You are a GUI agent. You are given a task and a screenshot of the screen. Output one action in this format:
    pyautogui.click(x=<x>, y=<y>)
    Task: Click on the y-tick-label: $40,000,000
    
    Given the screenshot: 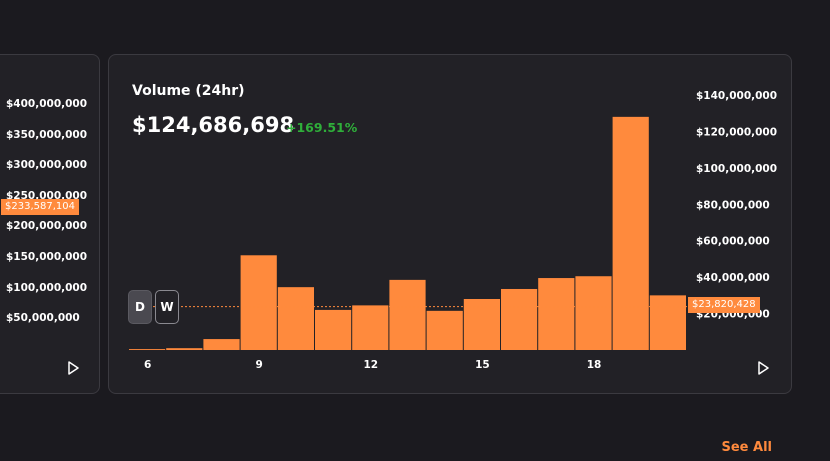 What is the action you would take?
    pyautogui.click(x=733, y=278)
    